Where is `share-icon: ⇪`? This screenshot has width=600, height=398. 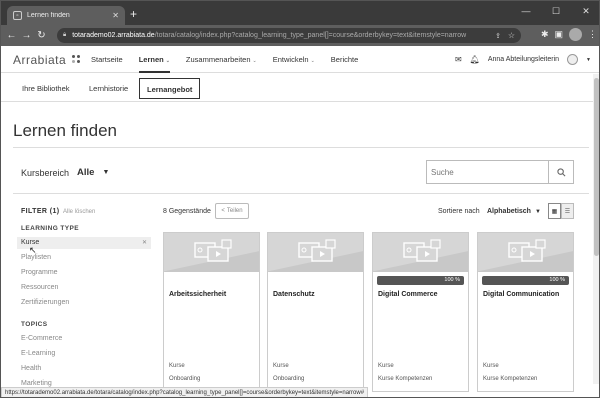 share-icon: ⇪ is located at coordinates (498, 36).